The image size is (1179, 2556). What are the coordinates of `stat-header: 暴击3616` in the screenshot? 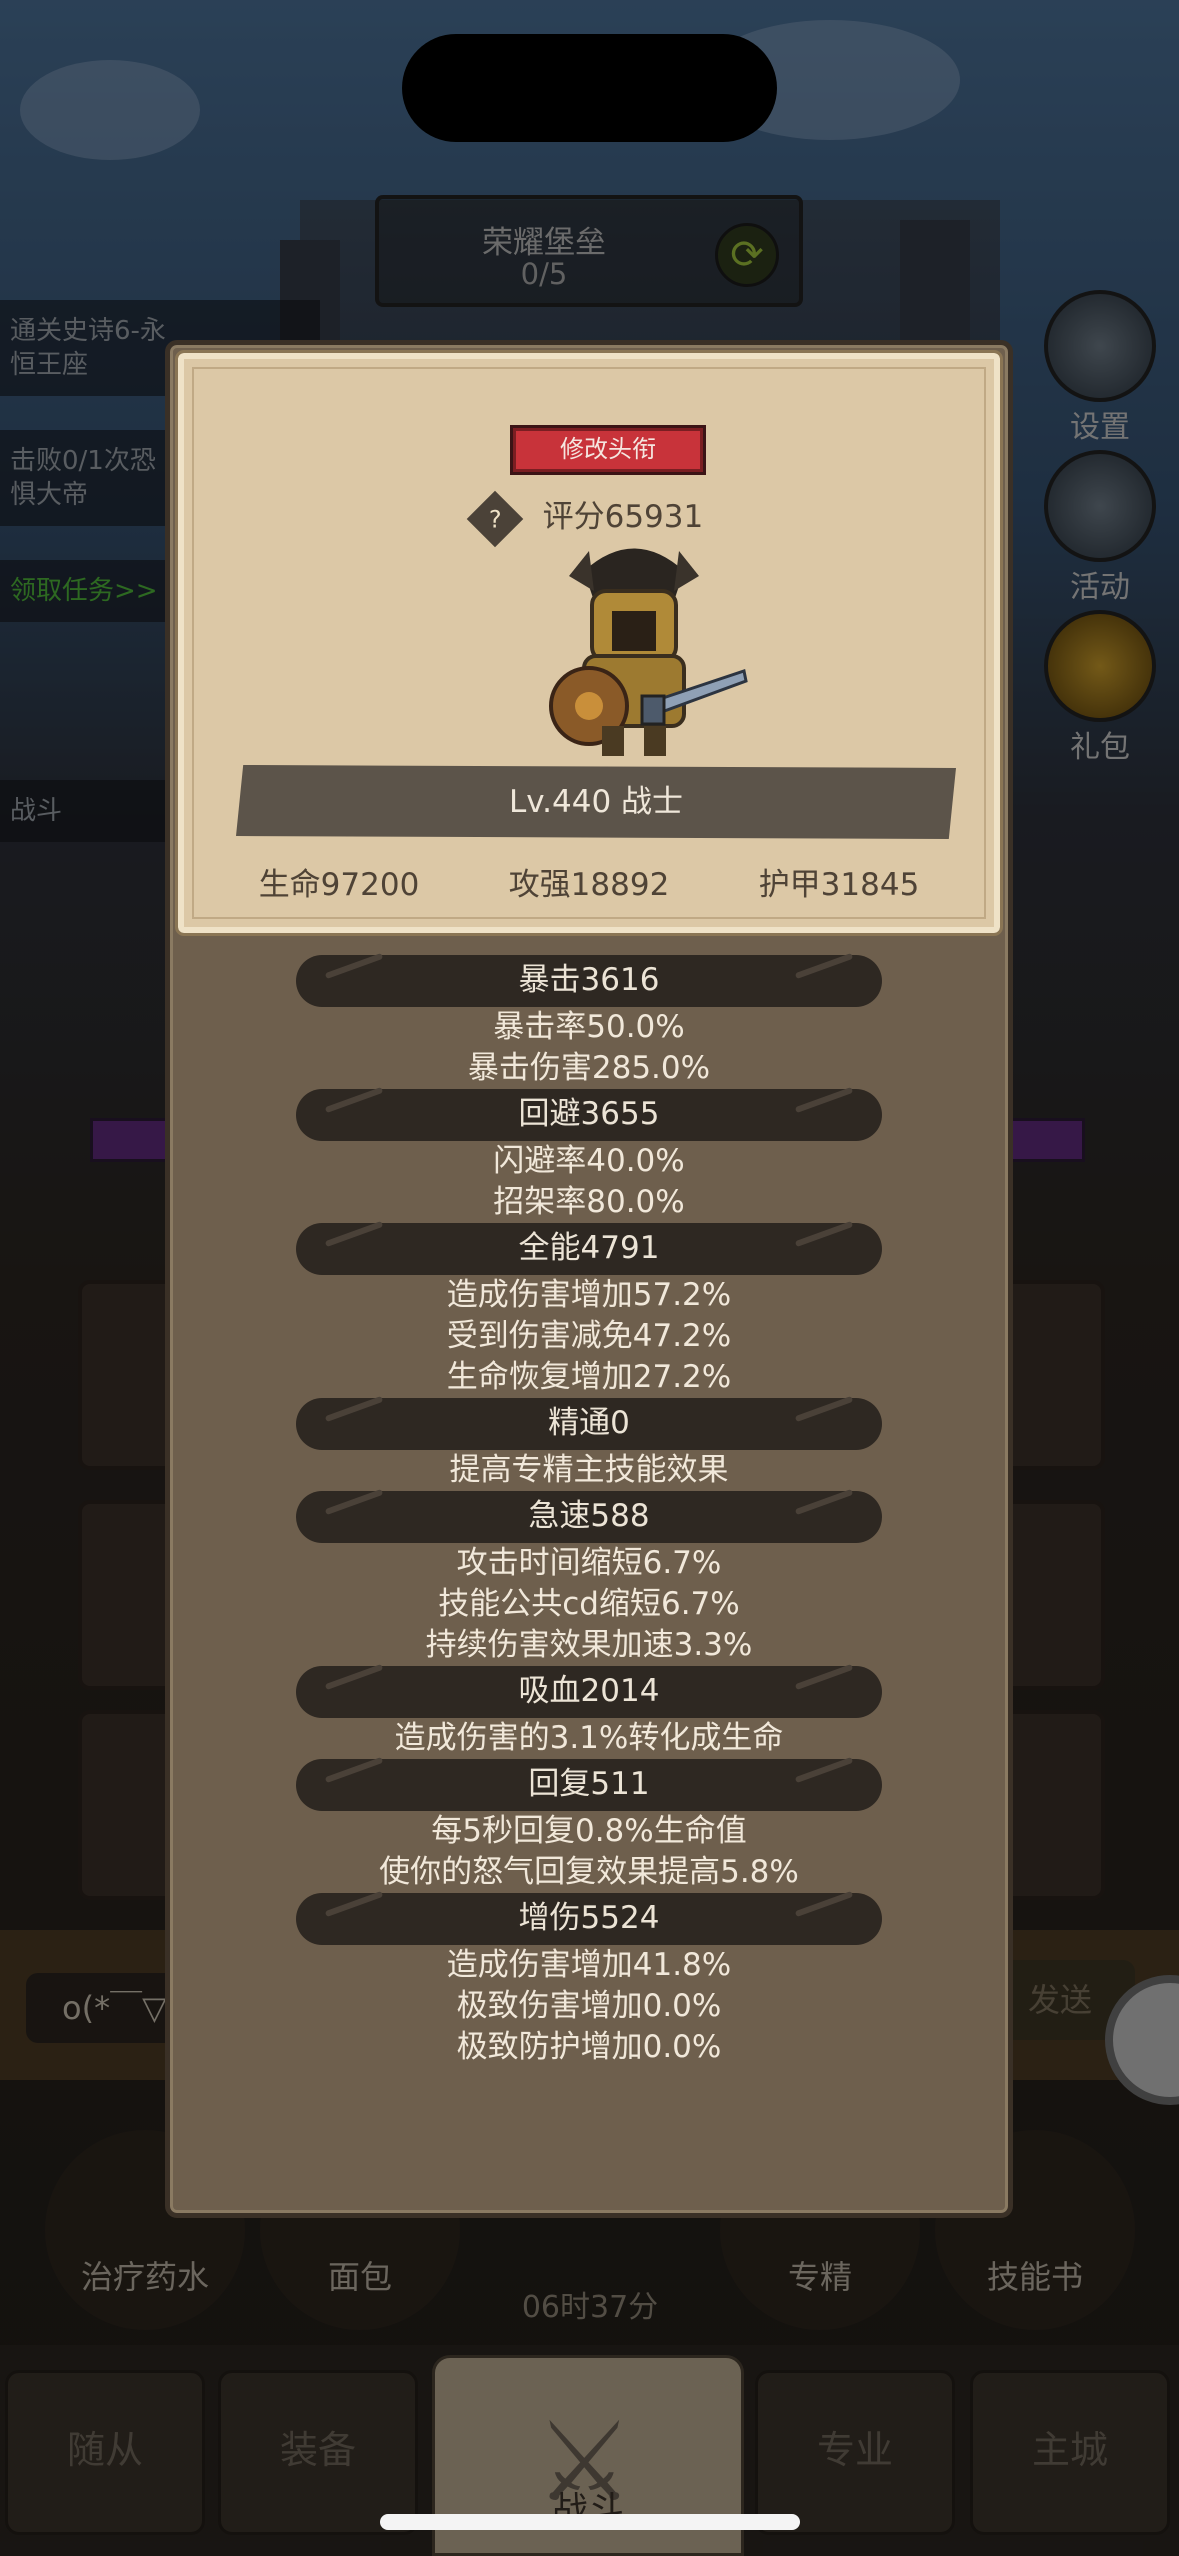 It's located at (589, 981).